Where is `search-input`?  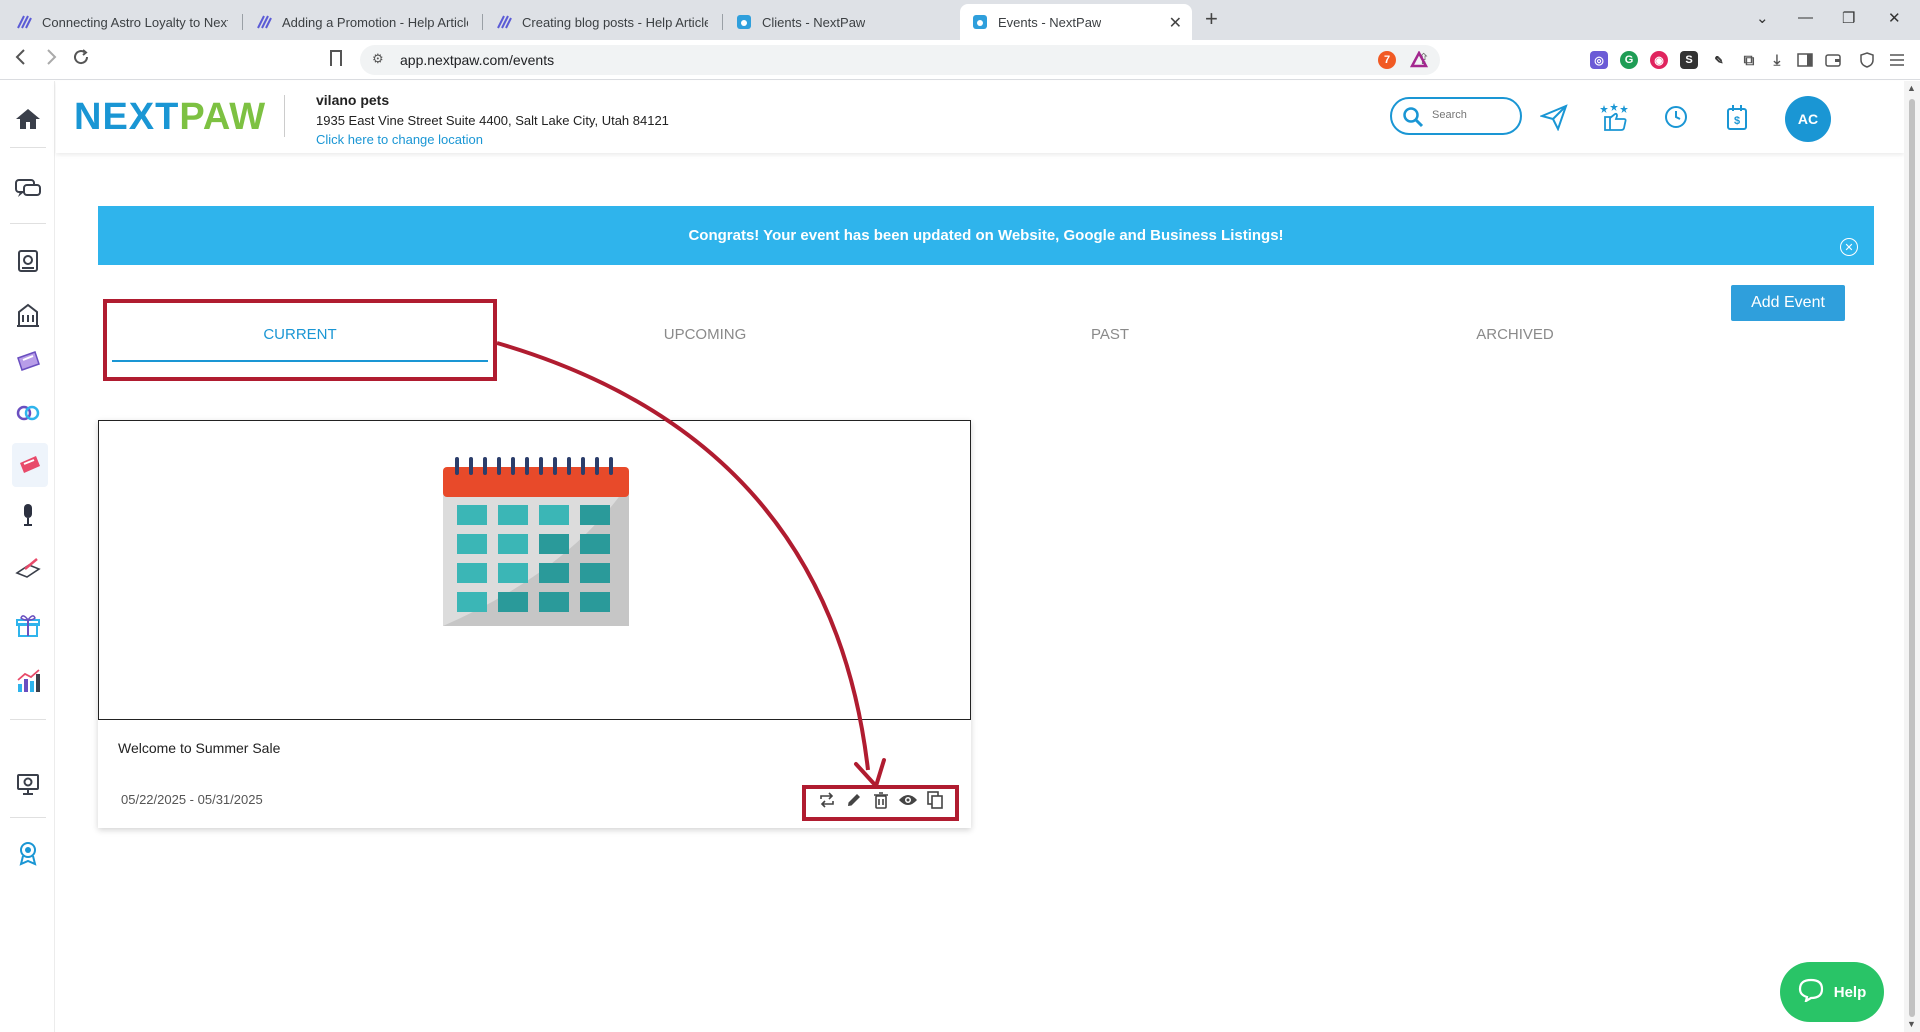 search-input is located at coordinates (1470, 115).